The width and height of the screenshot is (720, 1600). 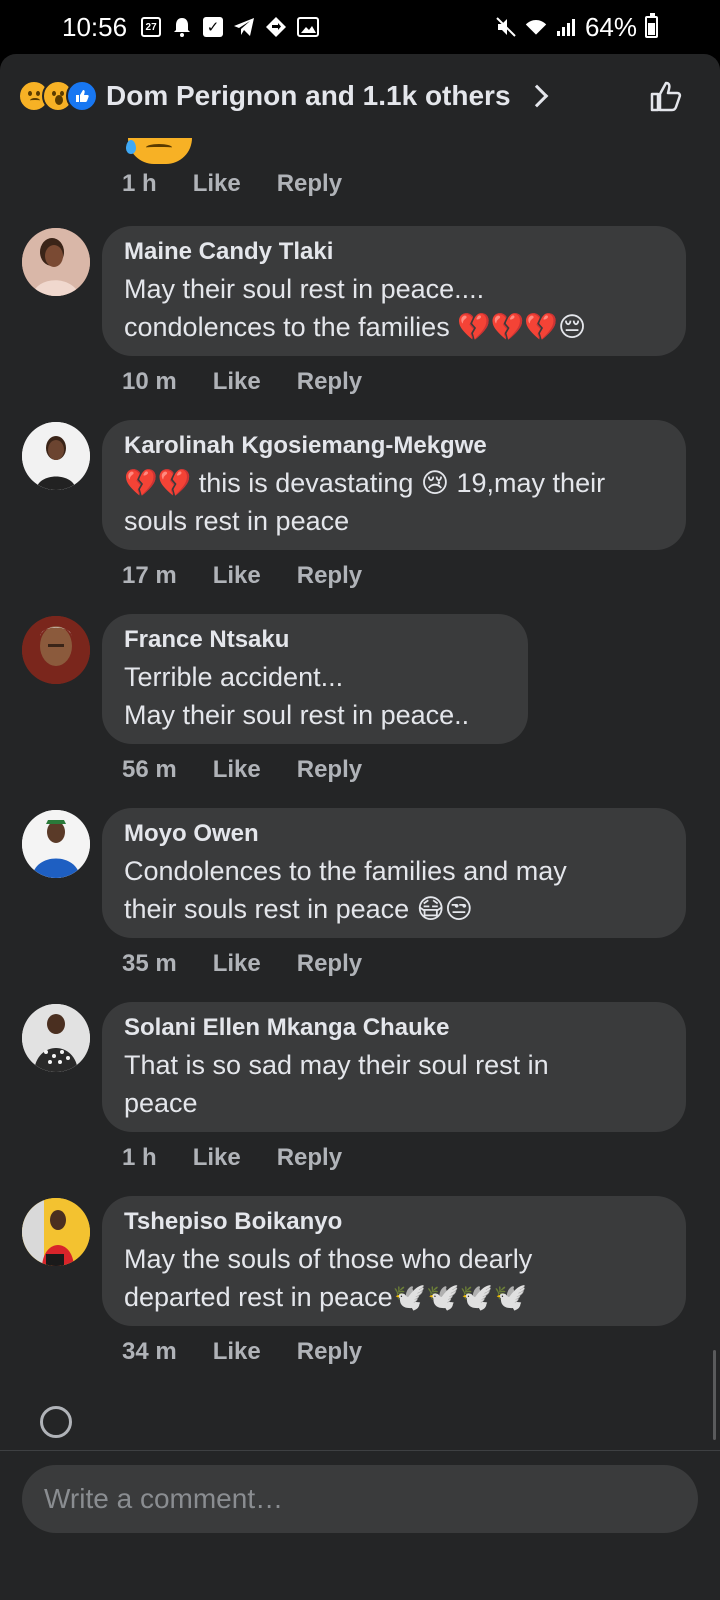 I want to click on comment-author: France Ntsaku, so click(x=316, y=640).